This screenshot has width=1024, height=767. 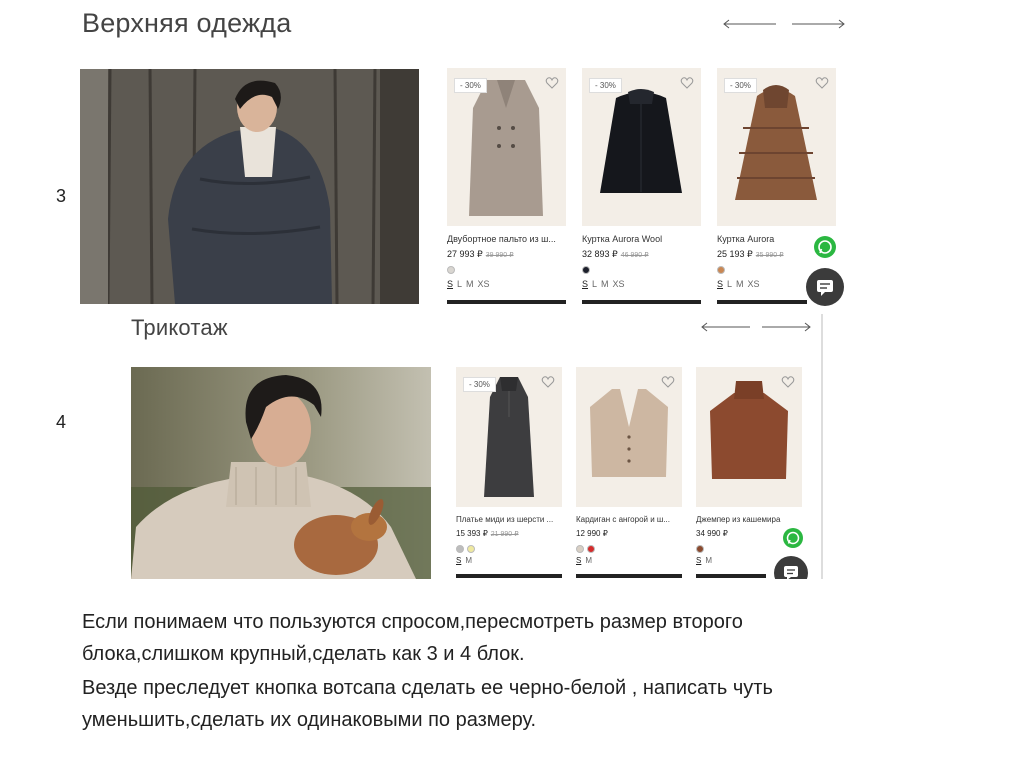 What do you see at coordinates (472, 533) in the screenshot?
I see `current-price: 15 393 ₽` at bounding box center [472, 533].